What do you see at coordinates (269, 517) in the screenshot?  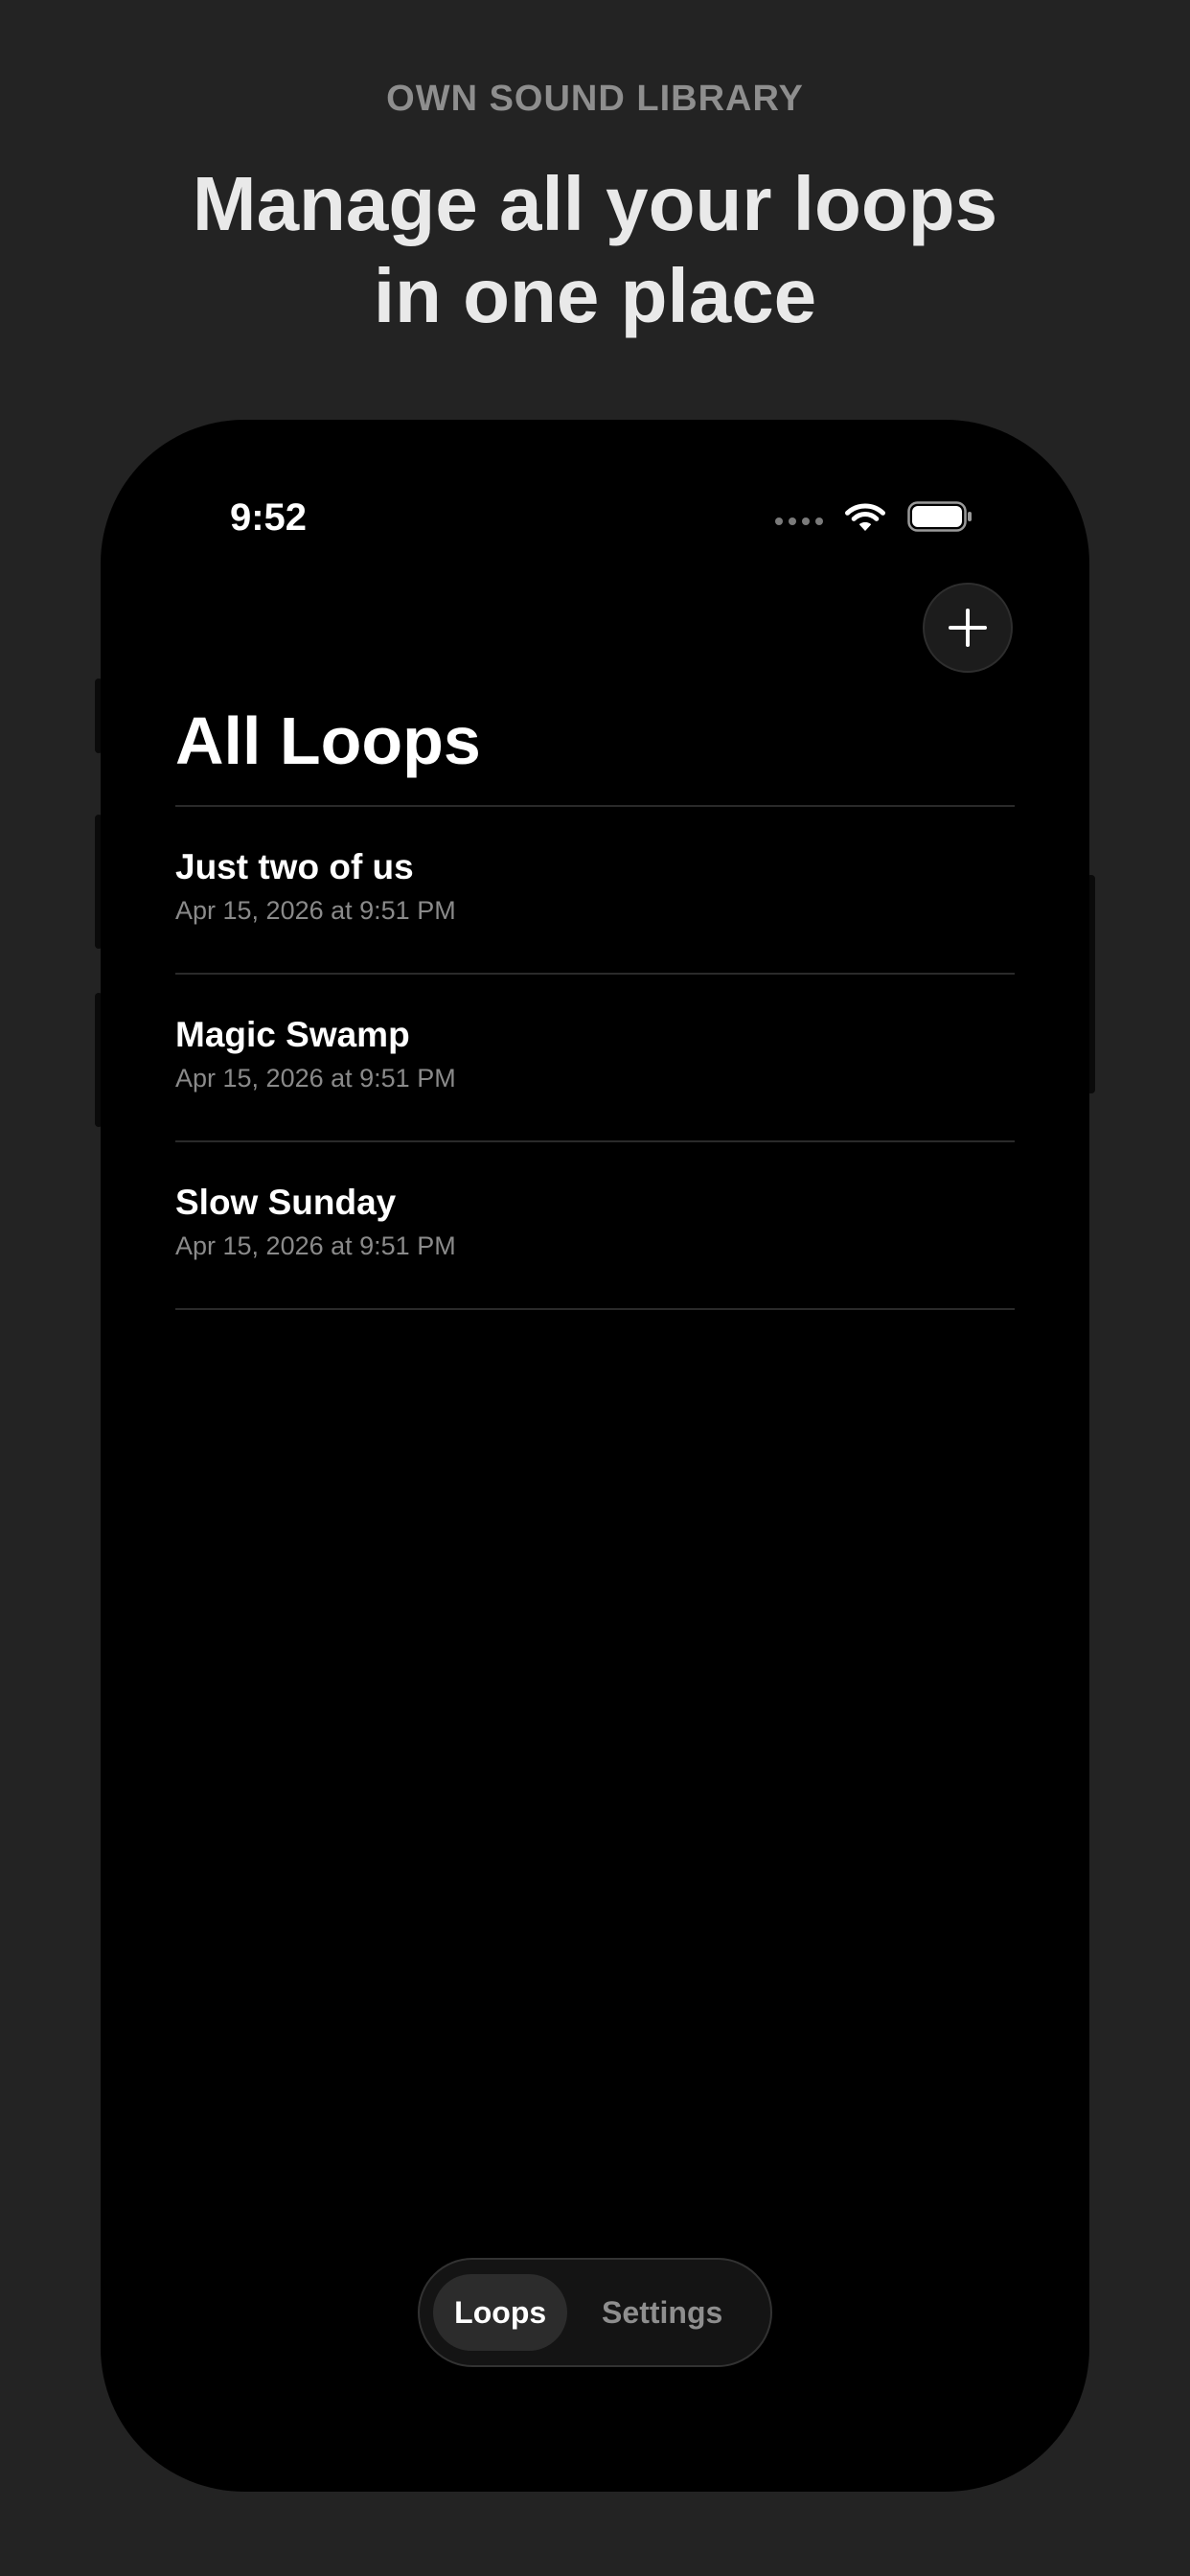 I see `status-time: 9:52` at bounding box center [269, 517].